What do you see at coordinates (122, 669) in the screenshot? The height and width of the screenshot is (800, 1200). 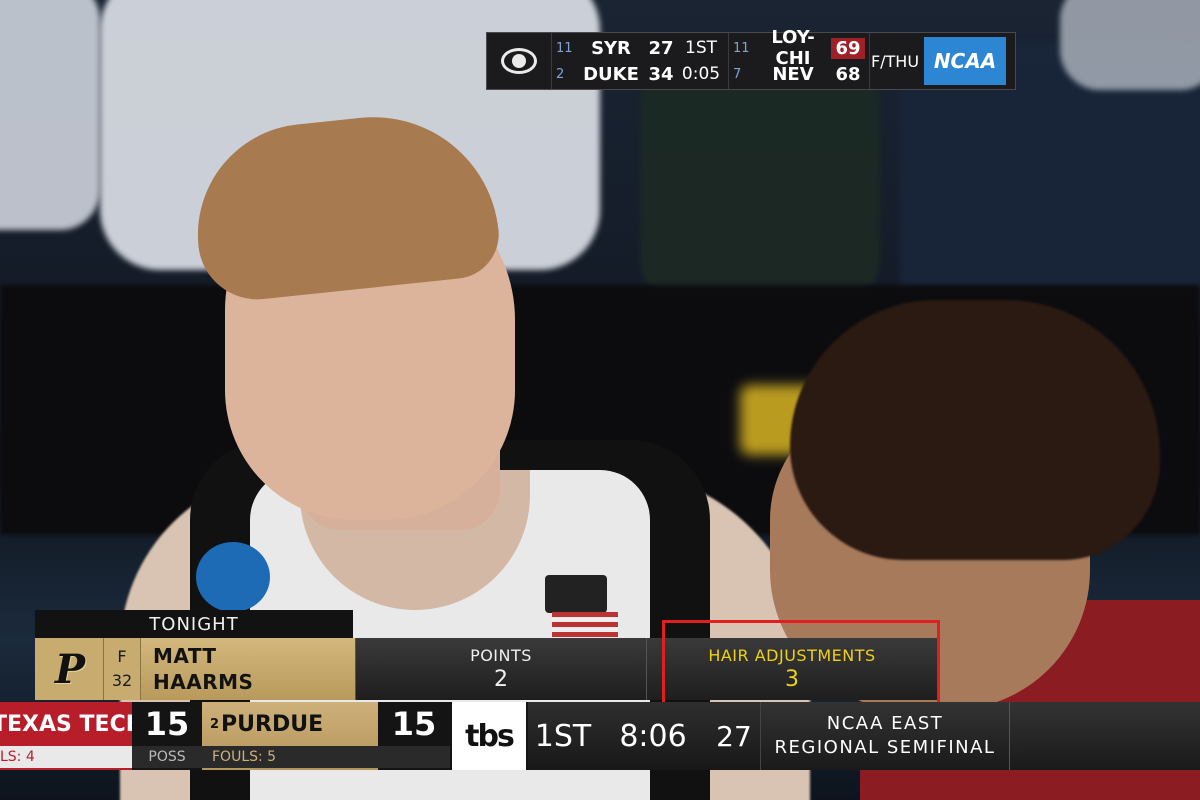 I see `player-position-number: F 32` at bounding box center [122, 669].